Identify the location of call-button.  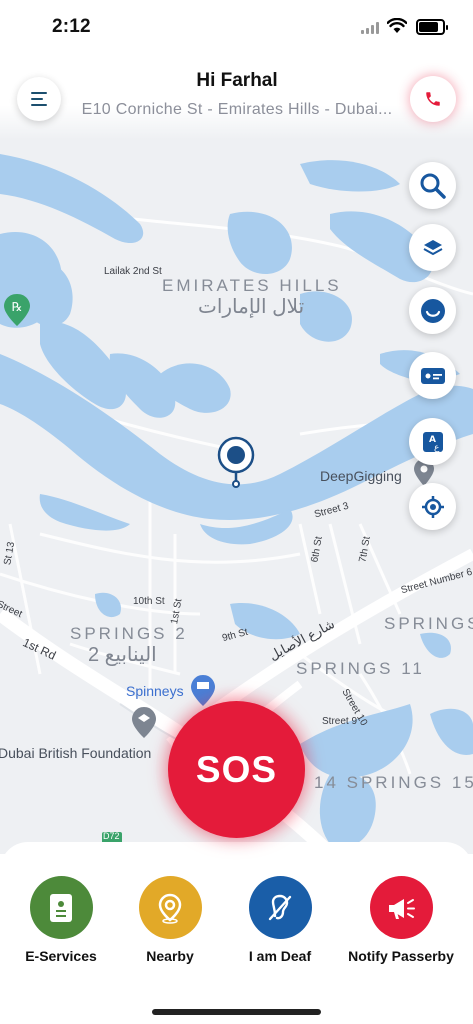
(433, 99).